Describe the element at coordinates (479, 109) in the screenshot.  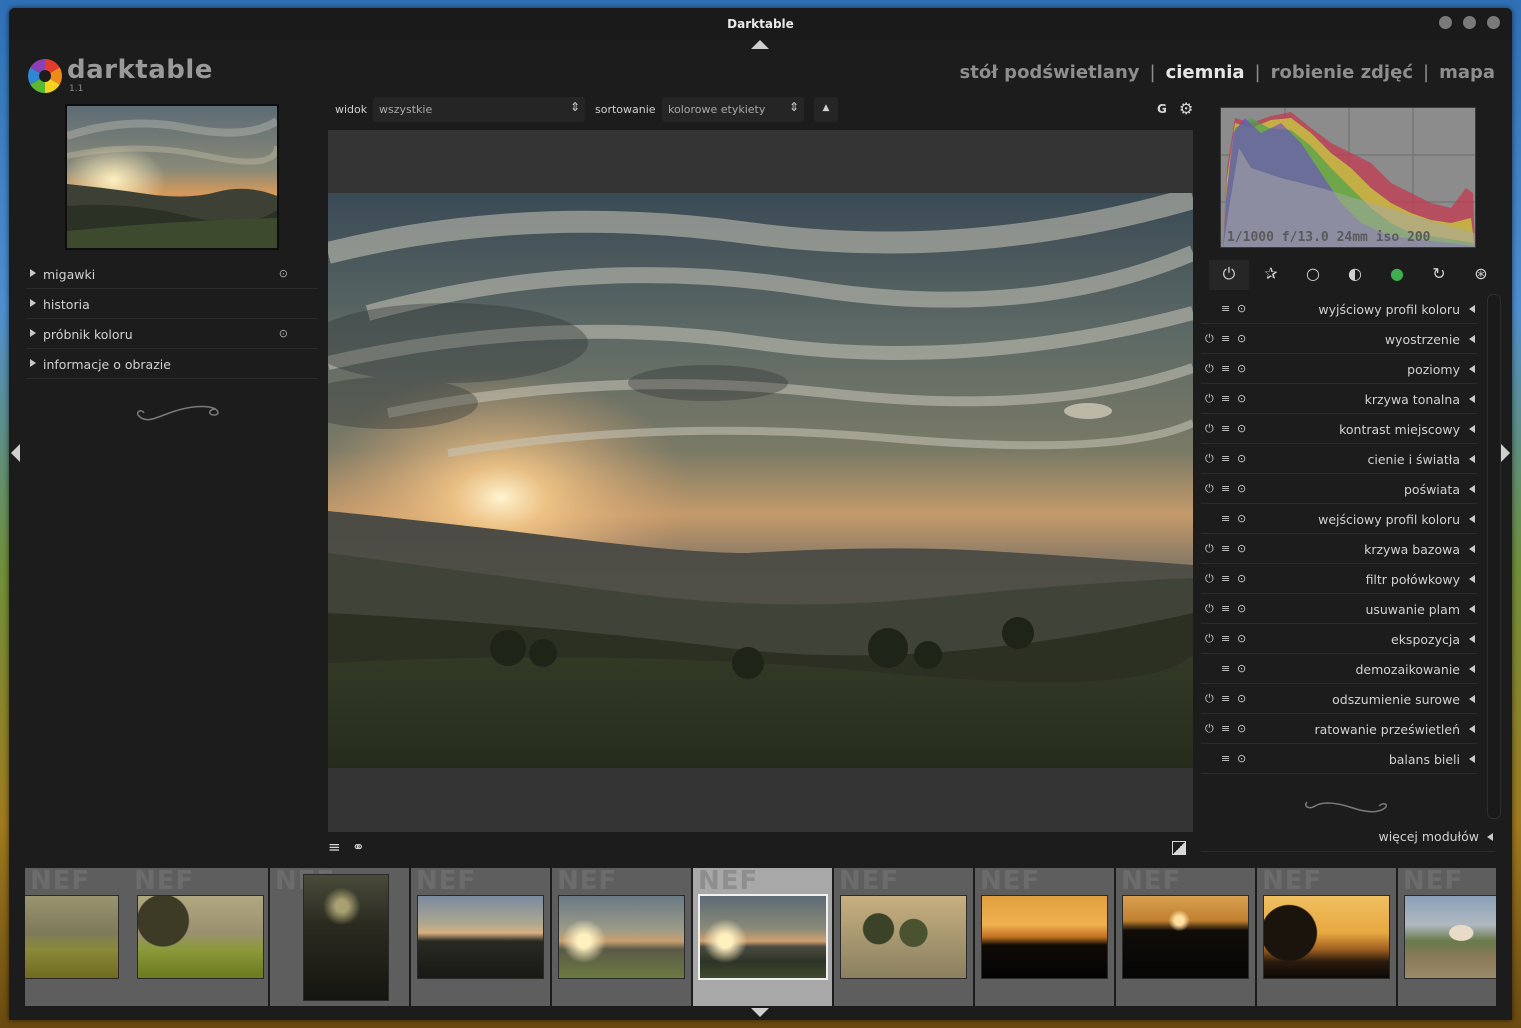
I see `view-filter-select: wszystkie ⇕` at that location.